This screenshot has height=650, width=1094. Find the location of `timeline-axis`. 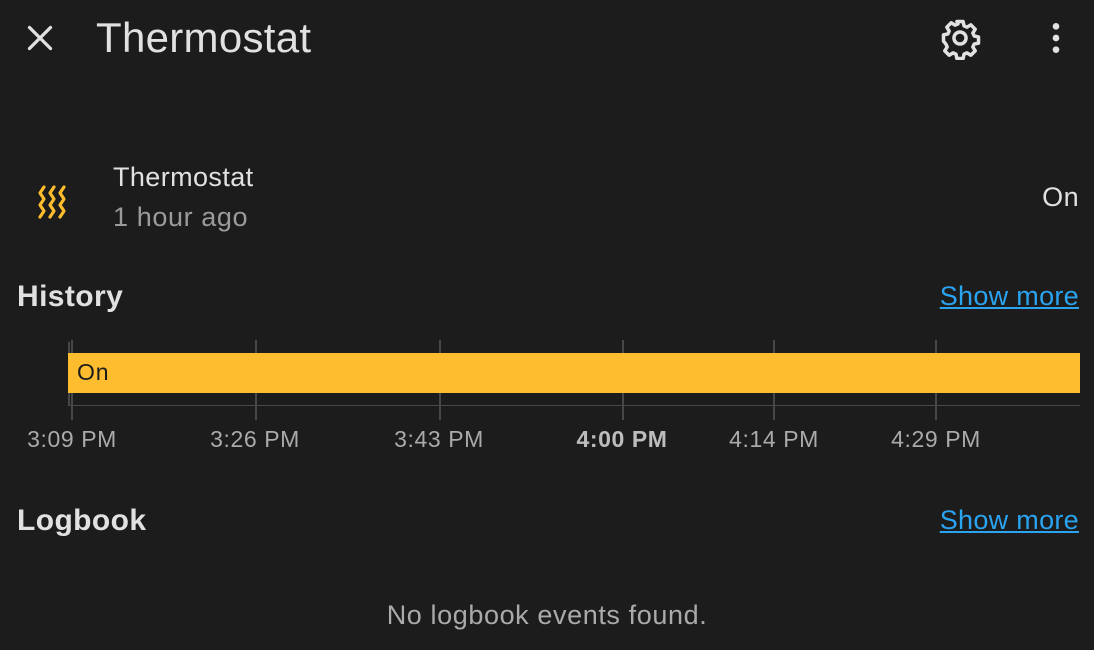

timeline-axis is located at coordinates (574, 405).